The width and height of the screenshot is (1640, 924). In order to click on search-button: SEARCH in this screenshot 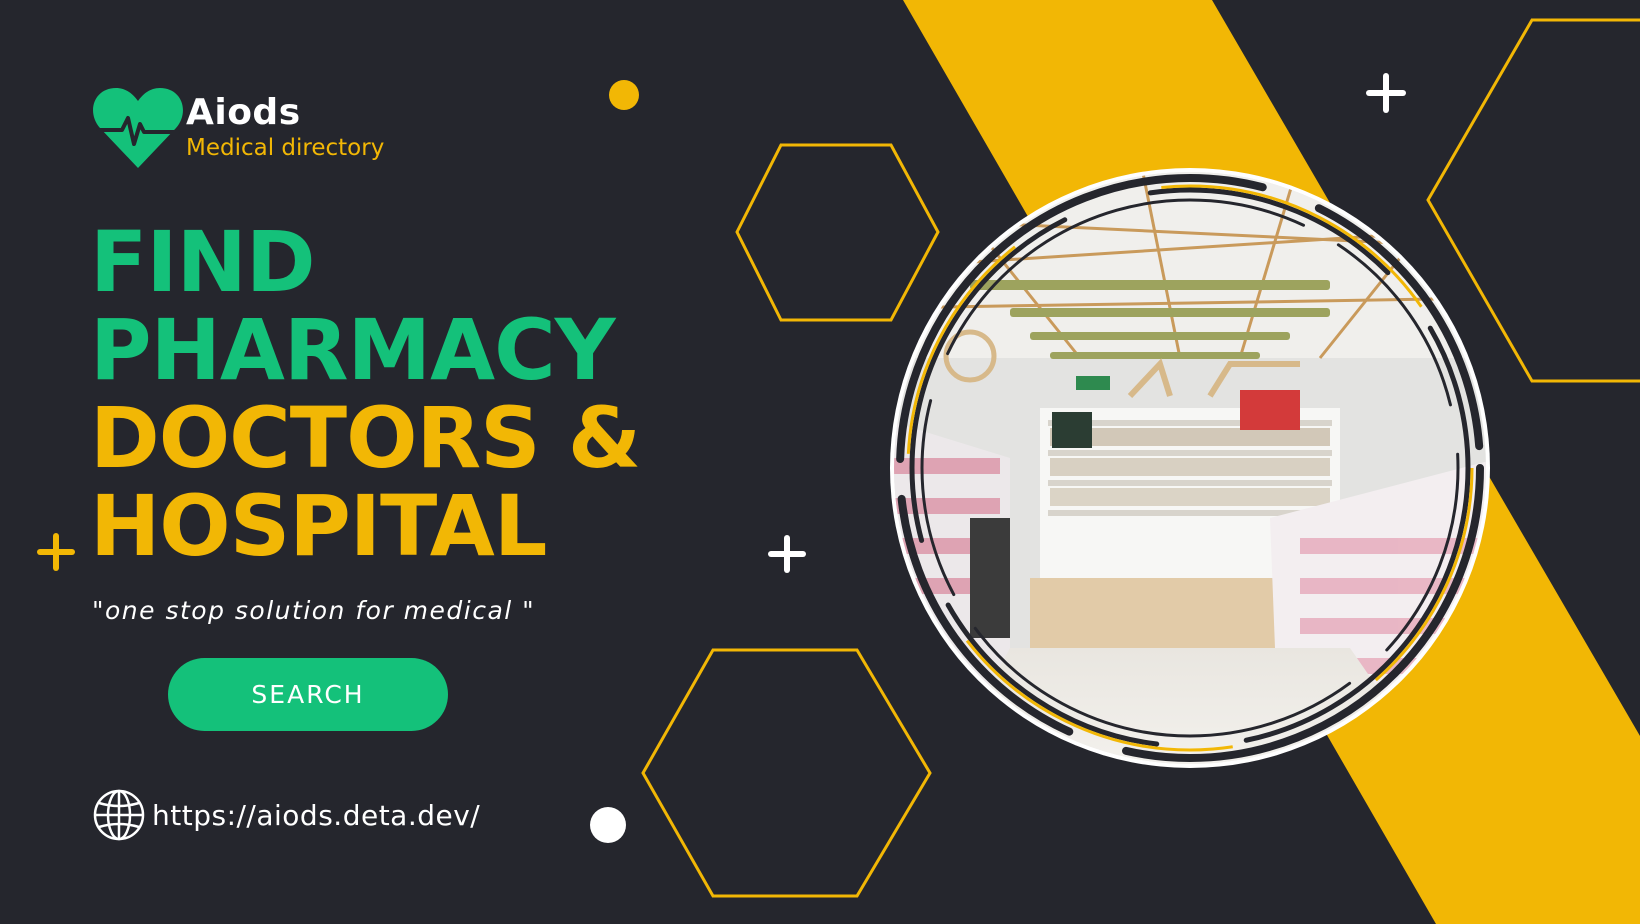, I will do `click(308, 694)`.